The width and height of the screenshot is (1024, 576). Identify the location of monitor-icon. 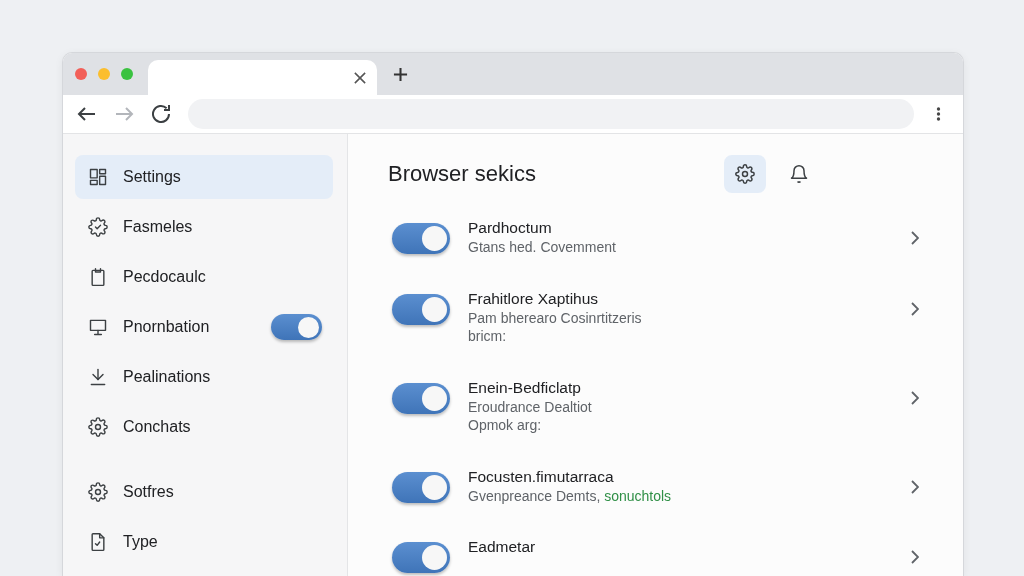
(98, 327).